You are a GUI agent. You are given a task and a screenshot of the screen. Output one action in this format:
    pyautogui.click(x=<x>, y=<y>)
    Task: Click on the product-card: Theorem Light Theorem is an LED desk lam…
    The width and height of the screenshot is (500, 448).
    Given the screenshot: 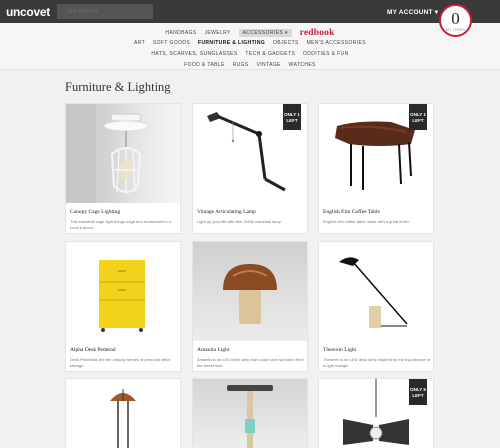 What is the action you would take?
    pyautogui.click(x=376, y=306)
    